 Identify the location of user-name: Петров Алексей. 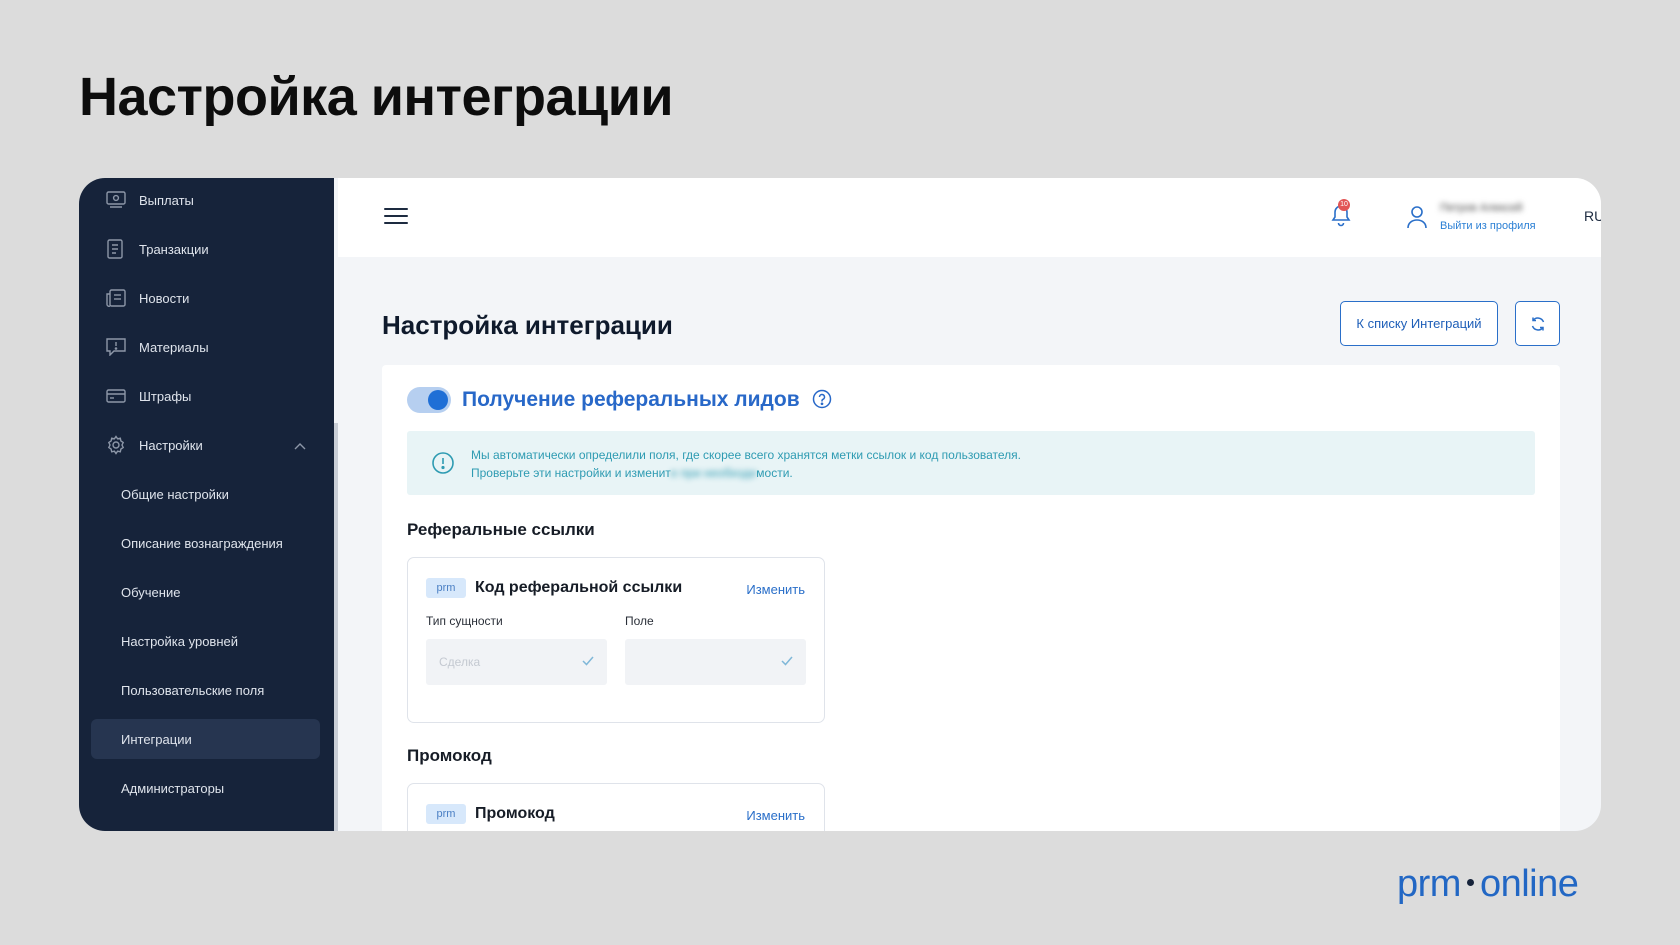
(1481, 208).